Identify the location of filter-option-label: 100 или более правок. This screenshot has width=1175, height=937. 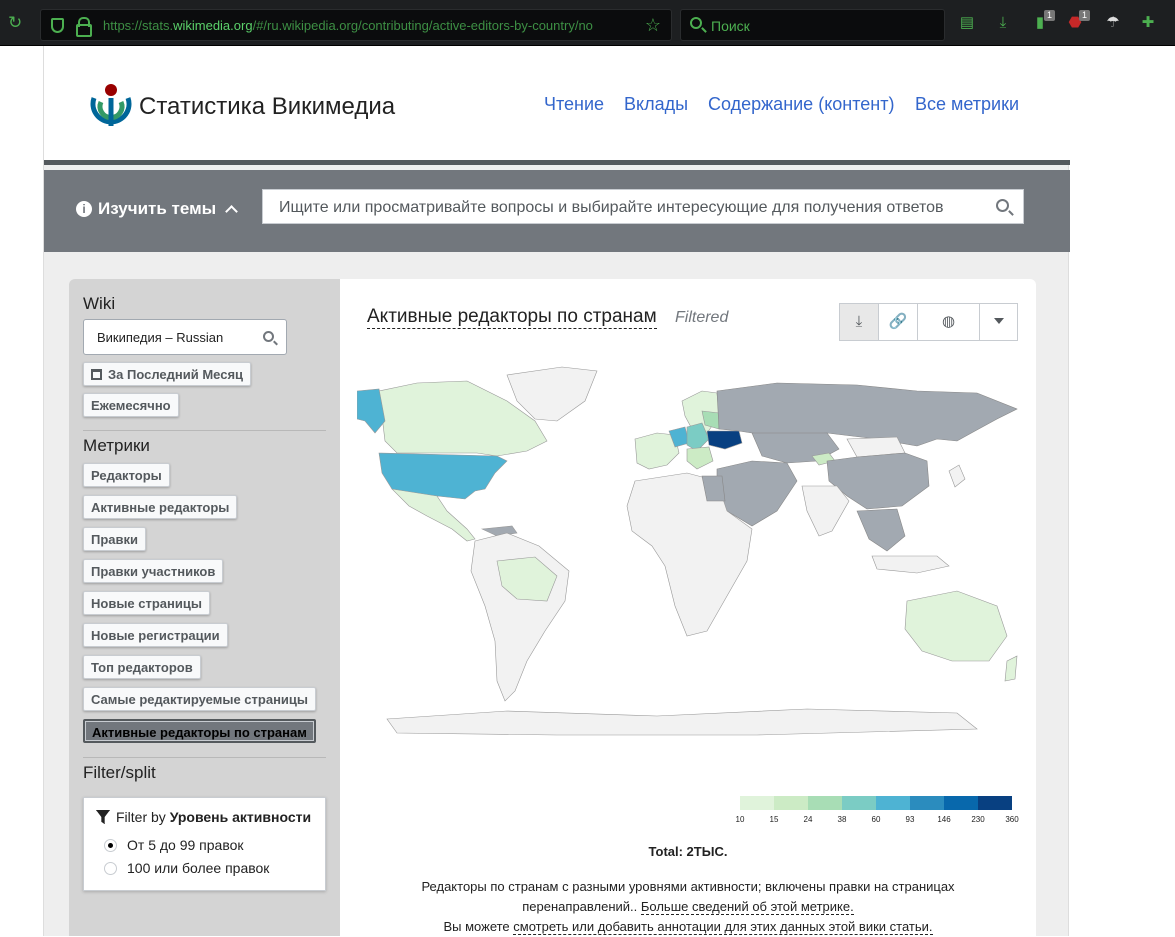
(198, 868).